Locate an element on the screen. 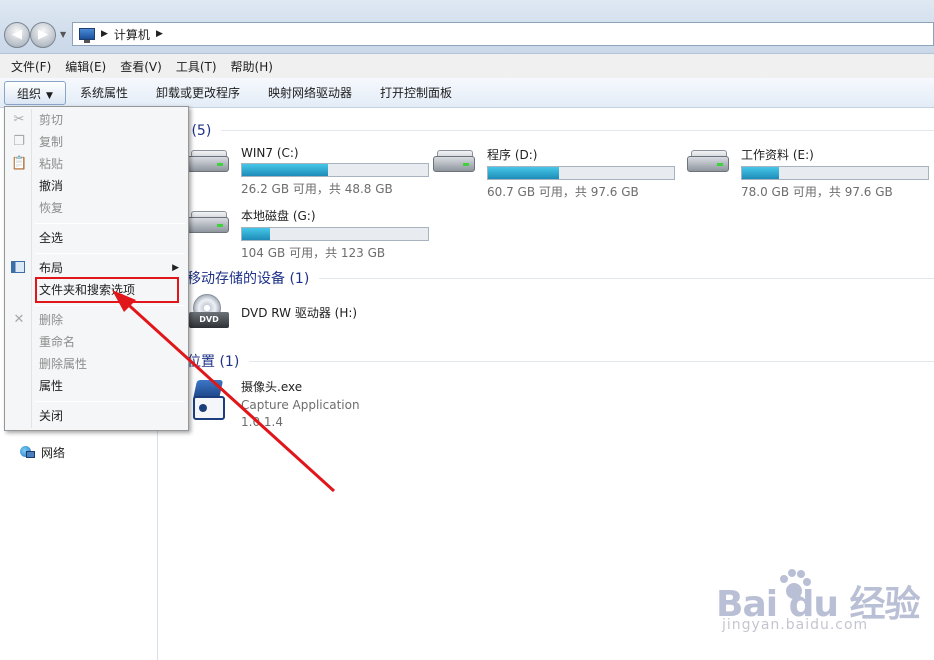  paw-icon is located at coordinates (795, 584).